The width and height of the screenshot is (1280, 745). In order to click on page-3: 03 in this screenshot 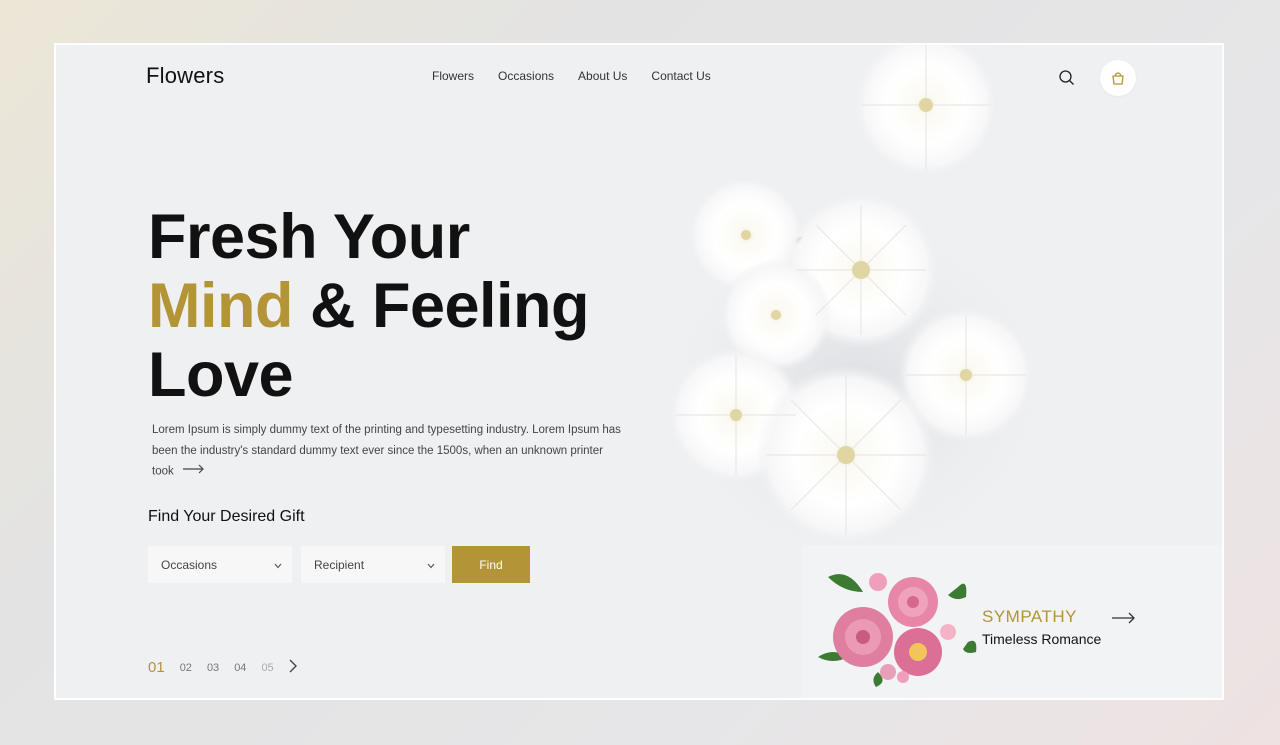, I will do `click(213, 668)`.